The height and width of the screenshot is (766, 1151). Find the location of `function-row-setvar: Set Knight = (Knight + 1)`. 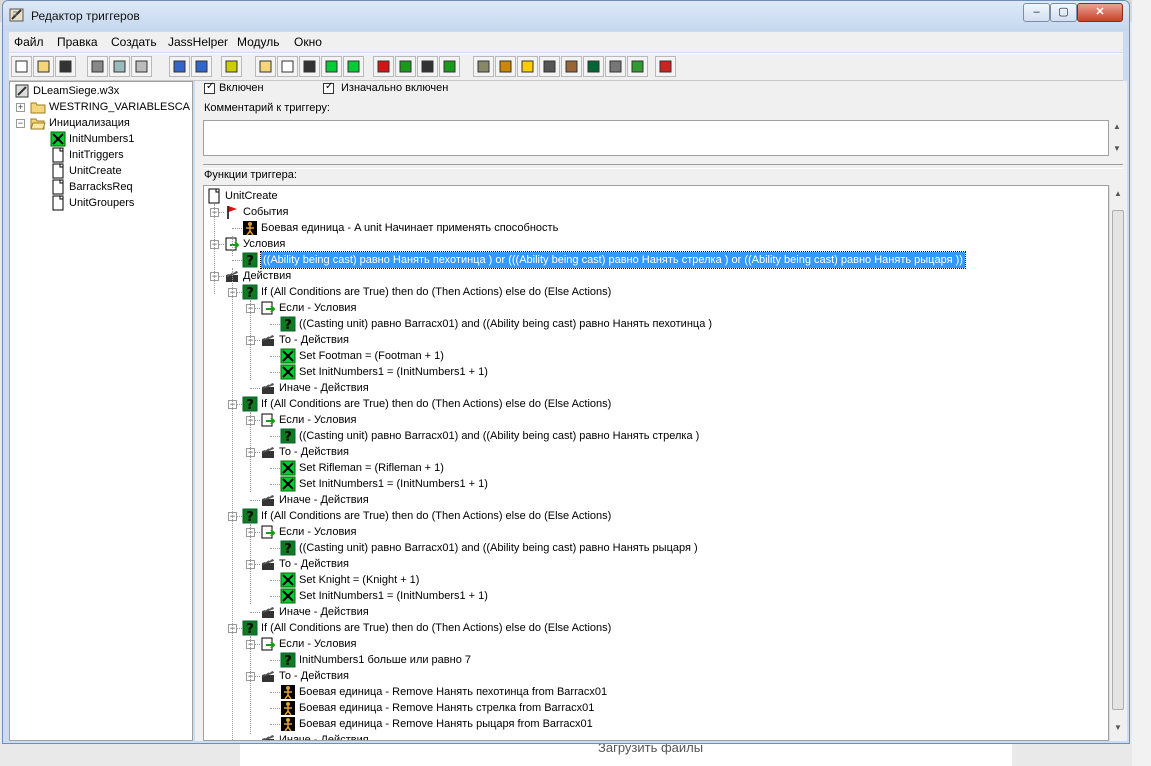

function-row-setvar: Set Knight = (Knight + 1) is located at coordinates (649, 580).